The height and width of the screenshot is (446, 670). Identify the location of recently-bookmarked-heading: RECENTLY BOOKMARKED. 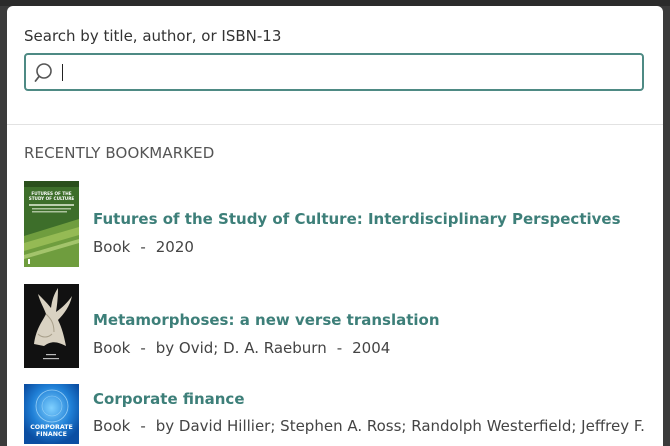
(119, 153).